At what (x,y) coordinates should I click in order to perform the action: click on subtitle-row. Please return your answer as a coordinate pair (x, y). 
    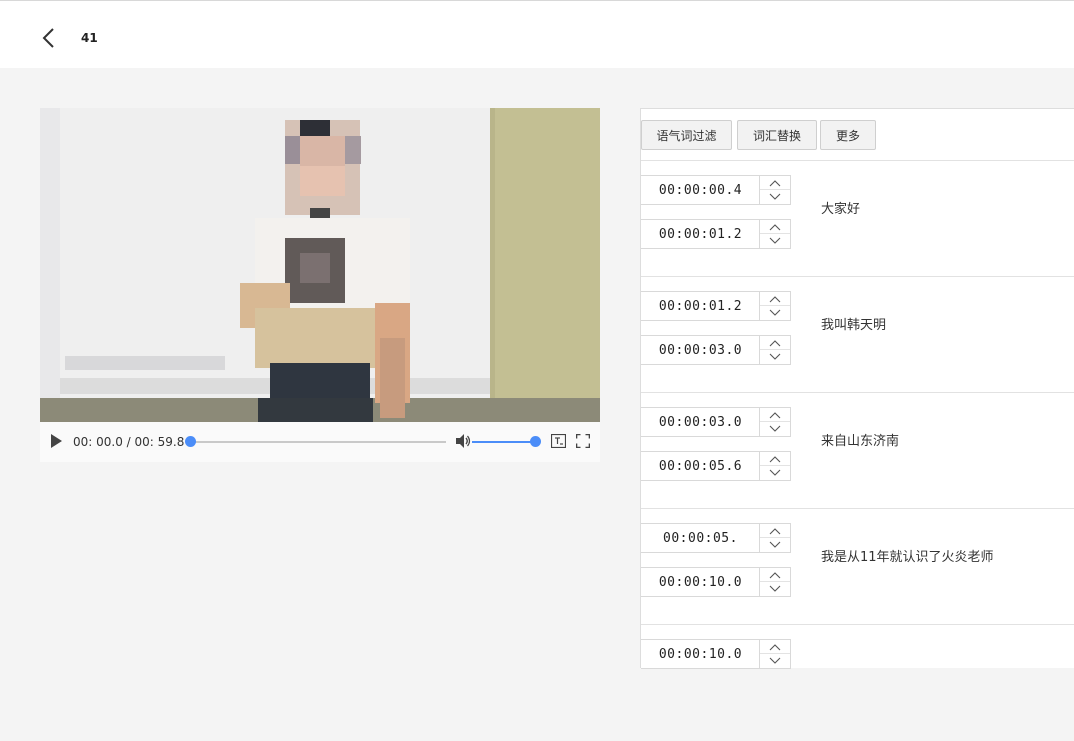
    Looking at the image, I should click on (857, 683).